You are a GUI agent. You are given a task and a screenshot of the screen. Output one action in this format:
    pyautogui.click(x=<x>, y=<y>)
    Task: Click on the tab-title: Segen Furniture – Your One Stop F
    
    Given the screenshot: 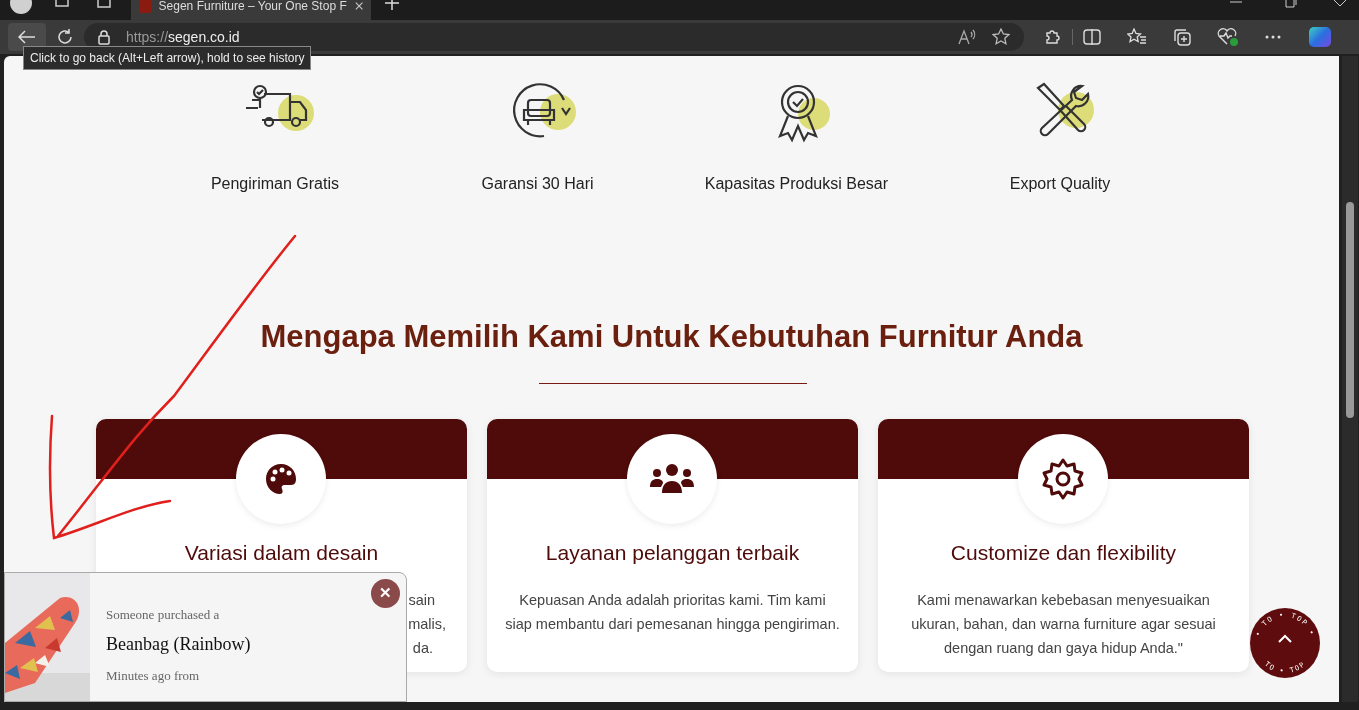 What is the action you would take?
    pyautogui.click(x=252, y=7)
    